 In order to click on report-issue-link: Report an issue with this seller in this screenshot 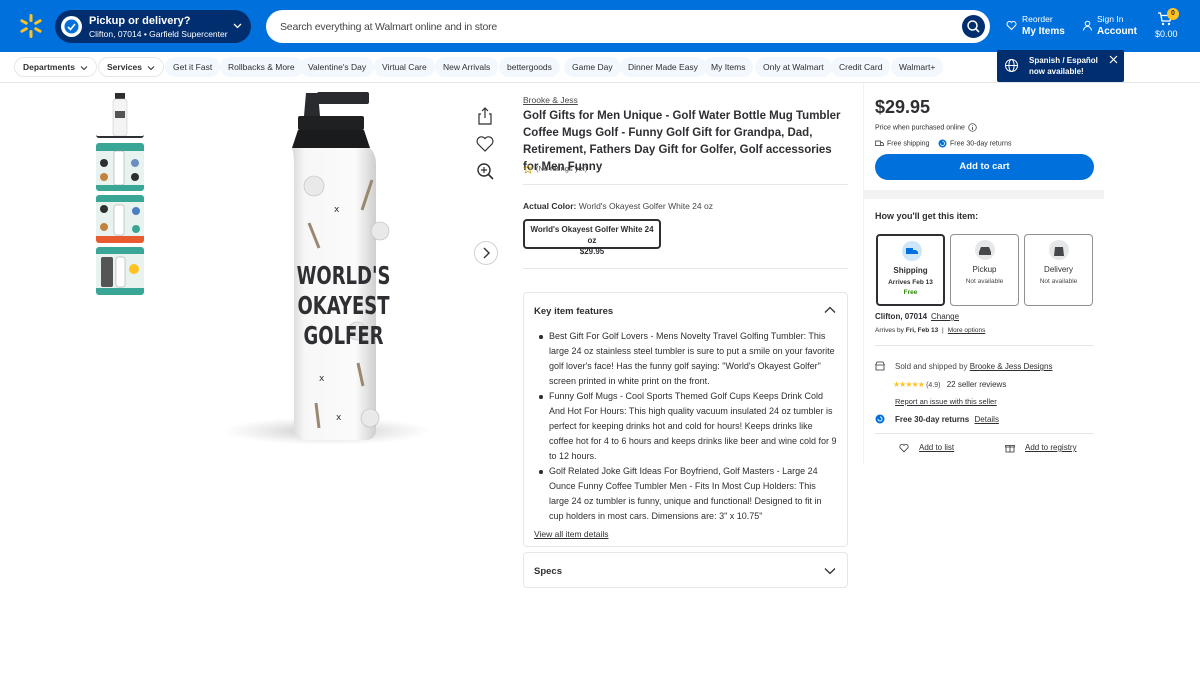, I will do `click(946, 401)`.